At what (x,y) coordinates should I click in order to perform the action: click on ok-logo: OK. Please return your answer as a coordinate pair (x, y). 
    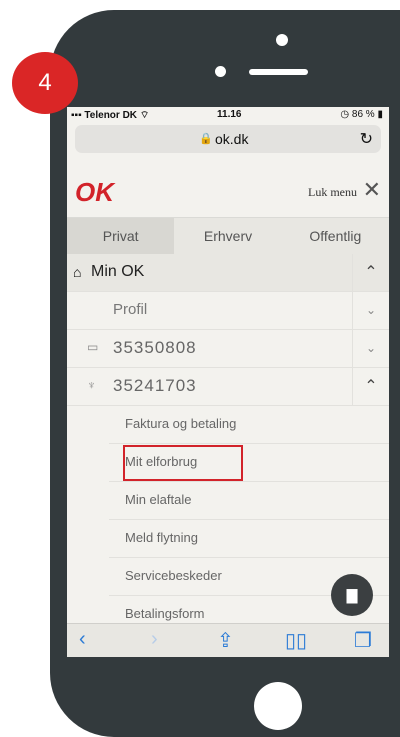
    Looking at the image, I should click on (94, 192).